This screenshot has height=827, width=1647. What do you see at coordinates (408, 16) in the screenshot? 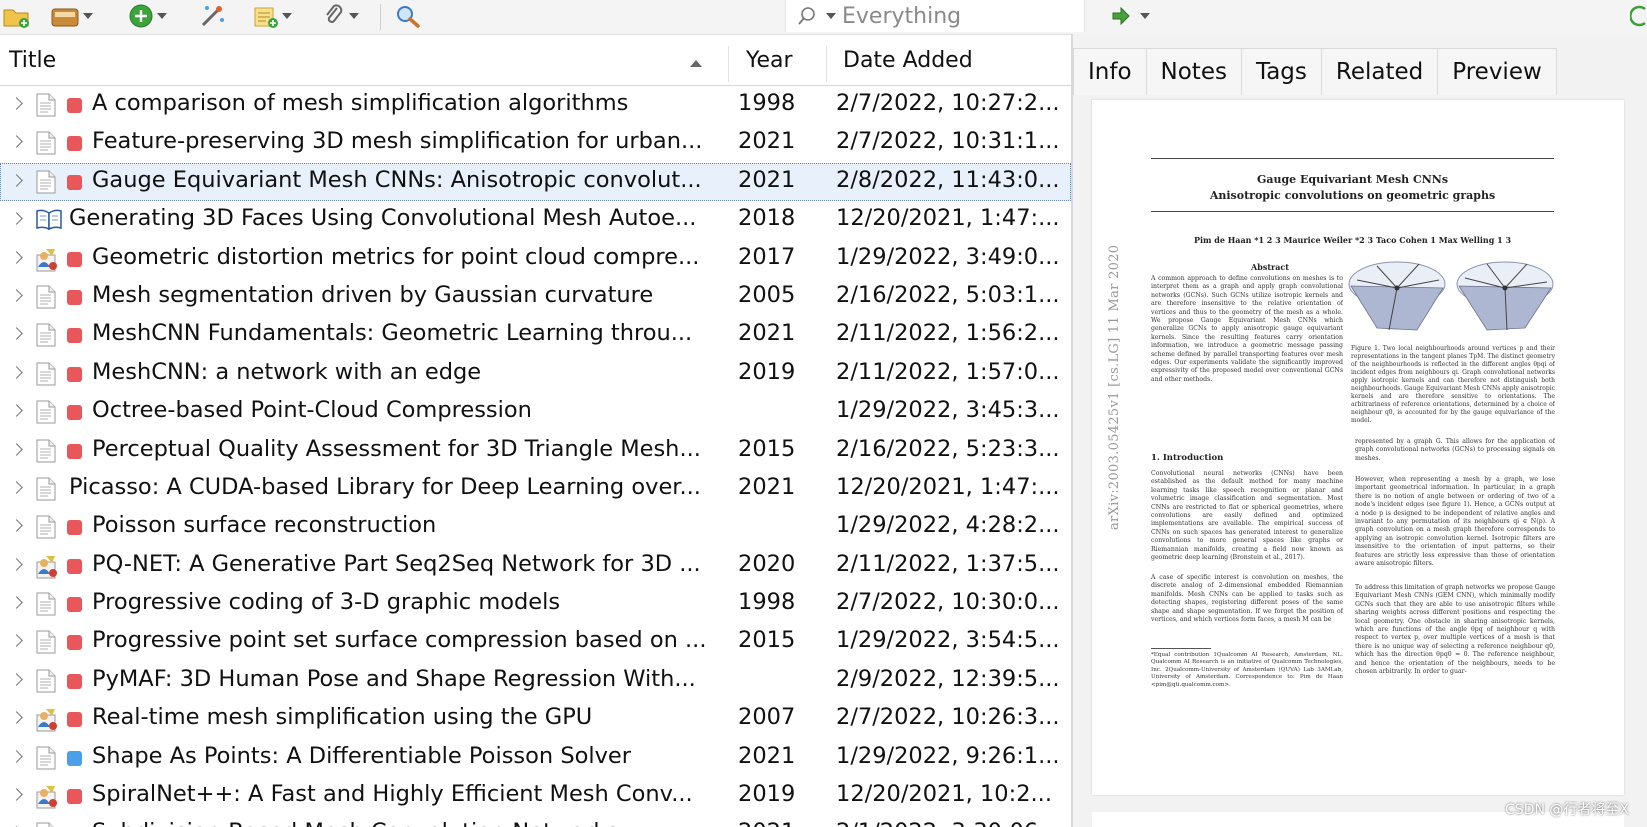
I see `advanced-search-button` at bounding box center [408, 16].